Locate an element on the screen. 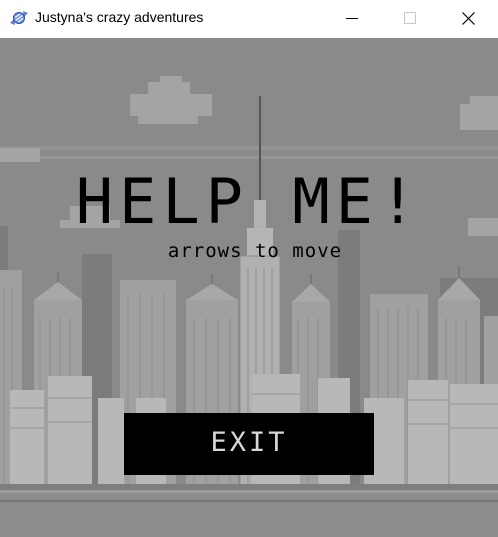  minimize-icon is located at coordinates (352, 18).